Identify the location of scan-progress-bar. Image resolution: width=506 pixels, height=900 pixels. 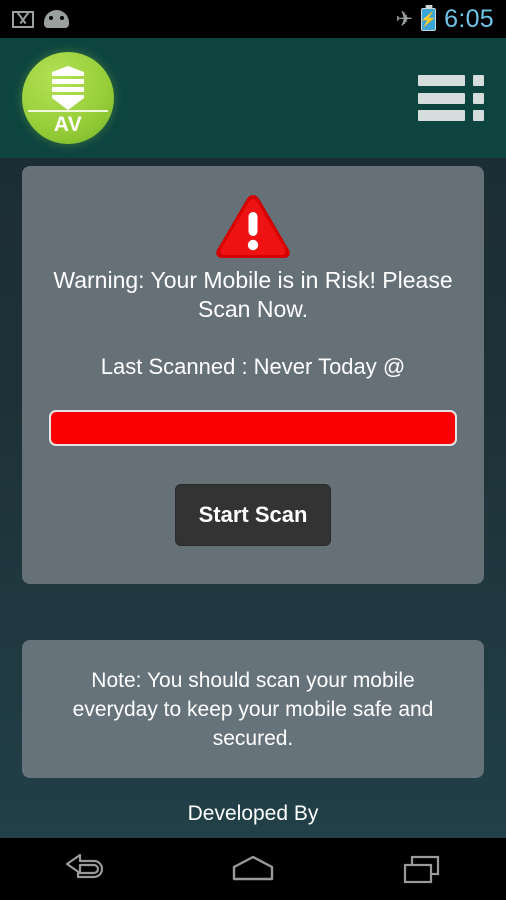
(253, 428).